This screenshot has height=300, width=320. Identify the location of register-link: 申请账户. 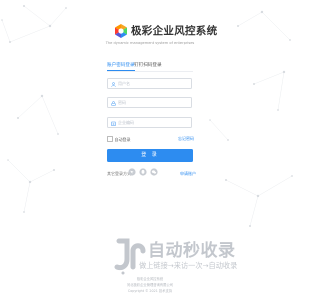
(188, 174).